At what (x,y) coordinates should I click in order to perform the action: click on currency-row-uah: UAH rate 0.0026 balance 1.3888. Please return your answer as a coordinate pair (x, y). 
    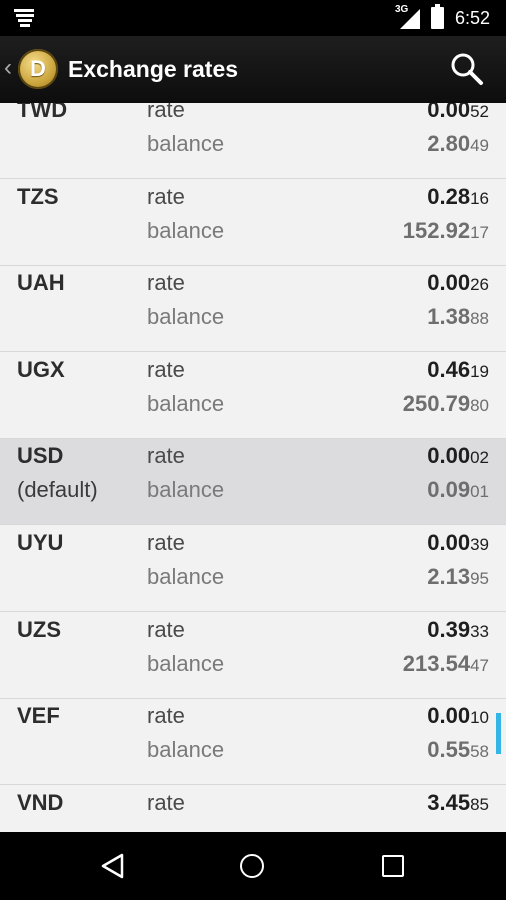
    Looking at the image, I should click on (253, 309).